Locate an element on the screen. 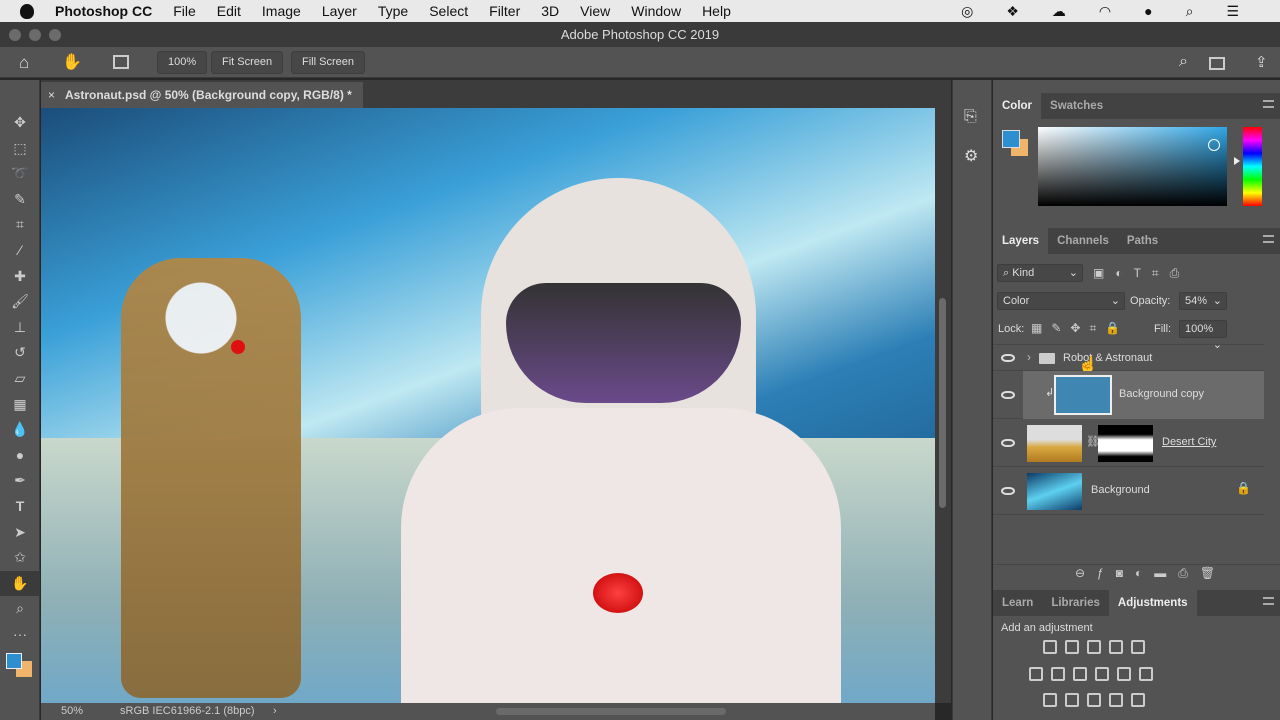  menu-edit: Edit is located at coordinates (229, 11).